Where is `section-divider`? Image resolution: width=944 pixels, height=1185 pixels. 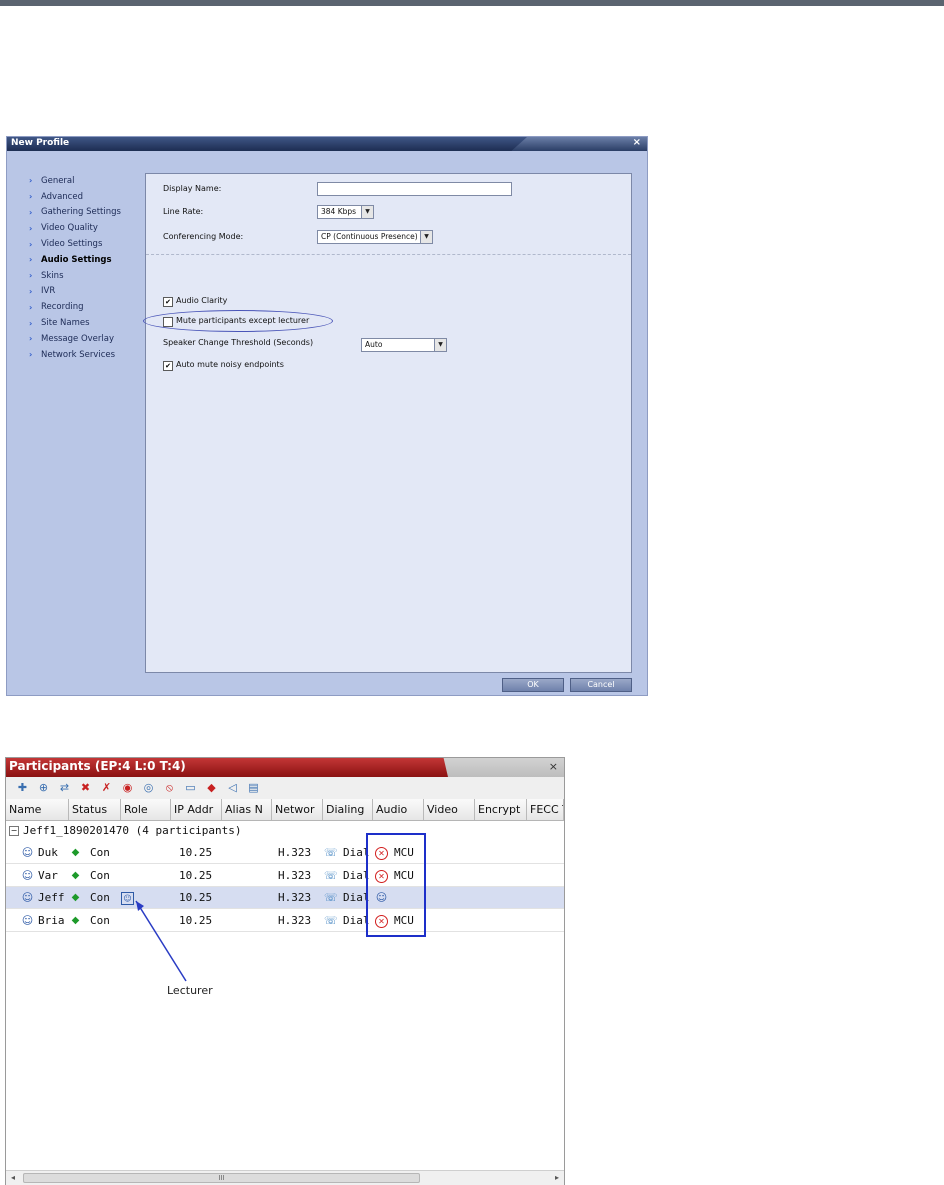 section-divider is located at coordinates (388, 254).